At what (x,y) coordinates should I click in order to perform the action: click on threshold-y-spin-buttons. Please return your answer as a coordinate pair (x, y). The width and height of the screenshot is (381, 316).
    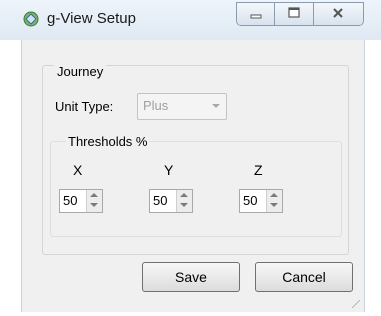
    Looking at the image, I should click on (184, 201).